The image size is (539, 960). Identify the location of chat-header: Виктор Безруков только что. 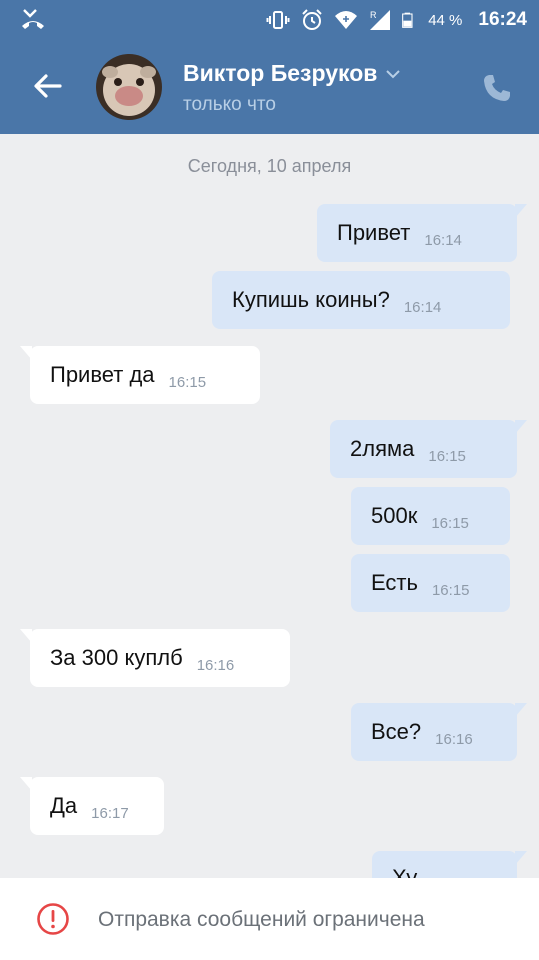
(269, 87).